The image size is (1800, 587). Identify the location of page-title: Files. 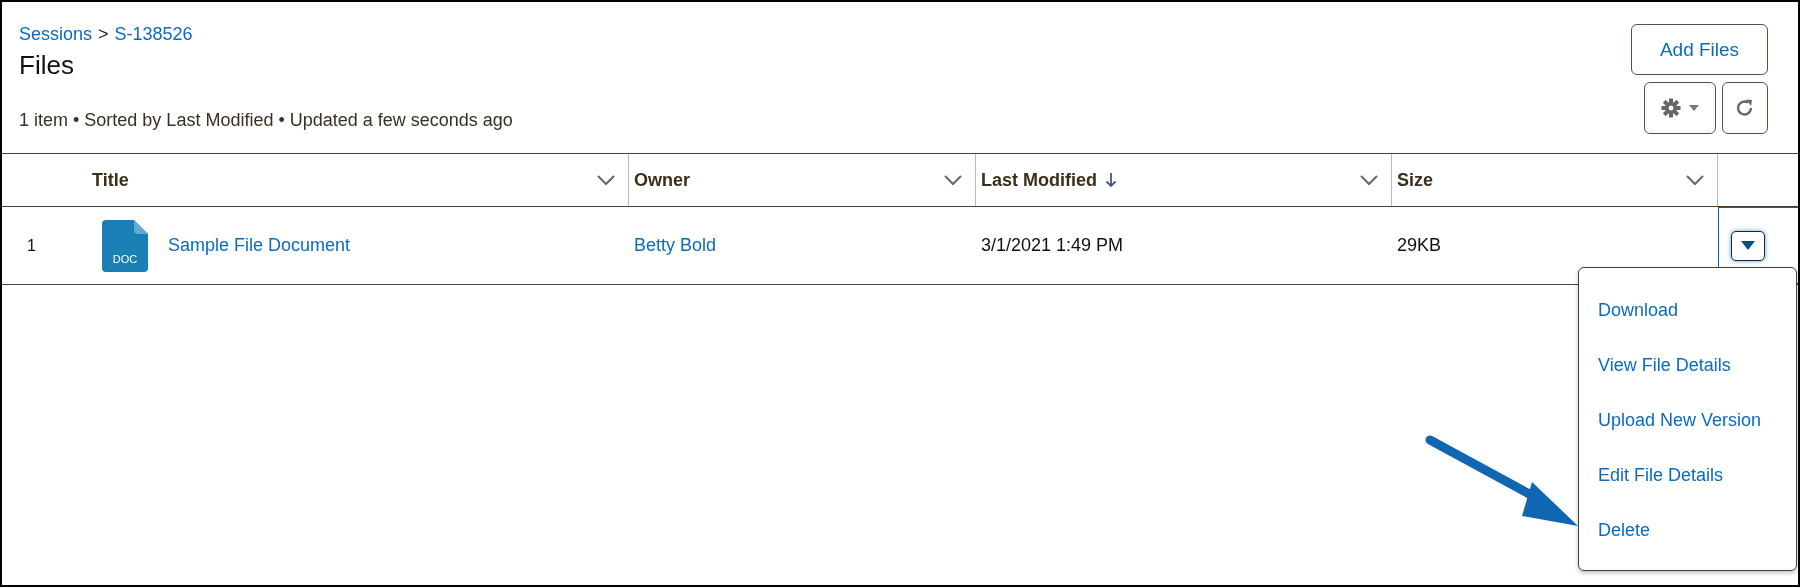
(47, 65).